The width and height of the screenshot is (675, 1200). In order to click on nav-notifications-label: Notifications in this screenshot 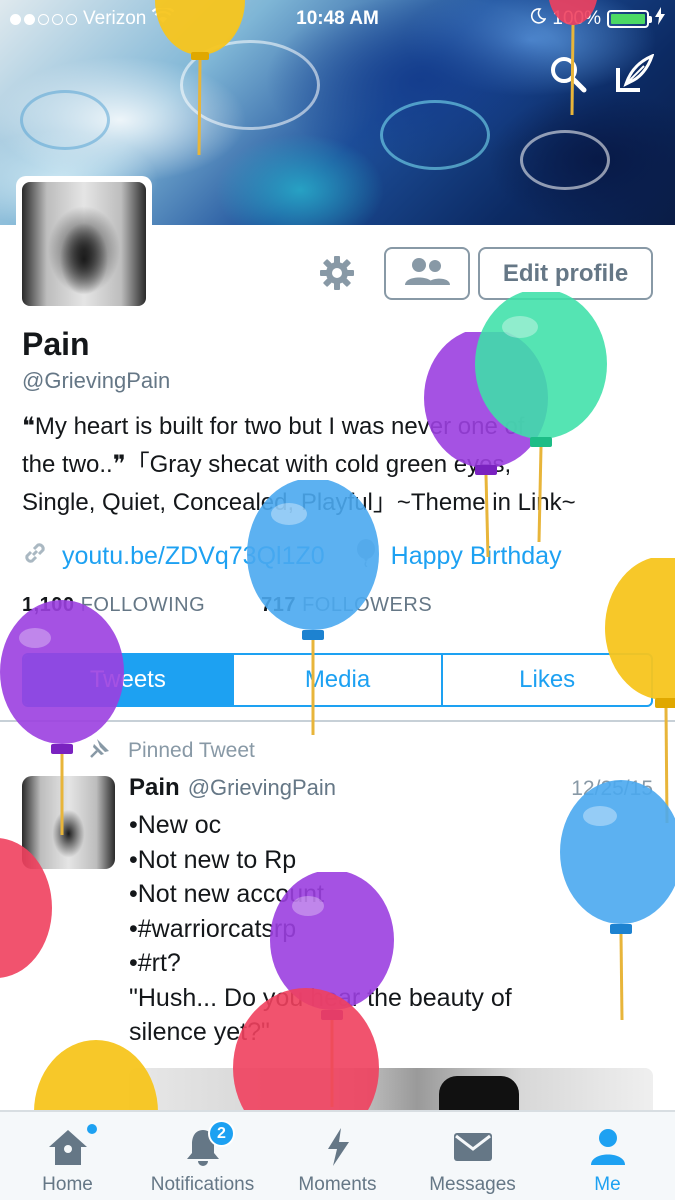, I will do `click(202, 1184)`.